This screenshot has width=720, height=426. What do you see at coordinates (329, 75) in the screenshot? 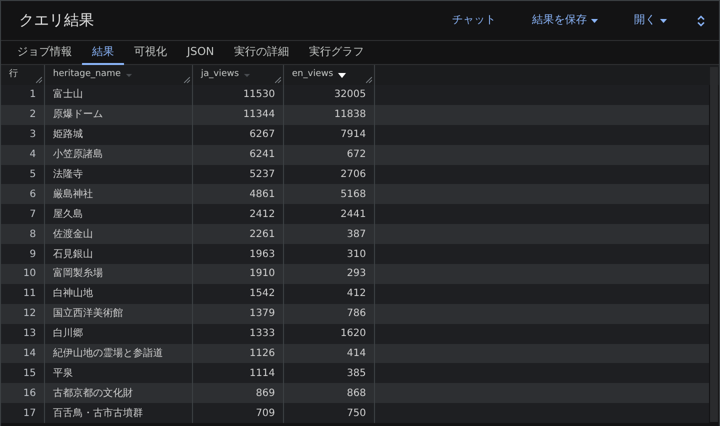
I see `column-header: en_views` at bounding box center [329, 75].